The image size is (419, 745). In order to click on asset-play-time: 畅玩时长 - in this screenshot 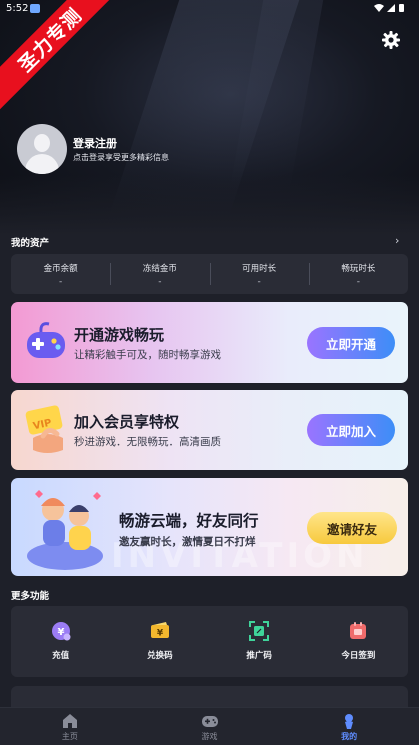, I will do `click(358, 274)`.